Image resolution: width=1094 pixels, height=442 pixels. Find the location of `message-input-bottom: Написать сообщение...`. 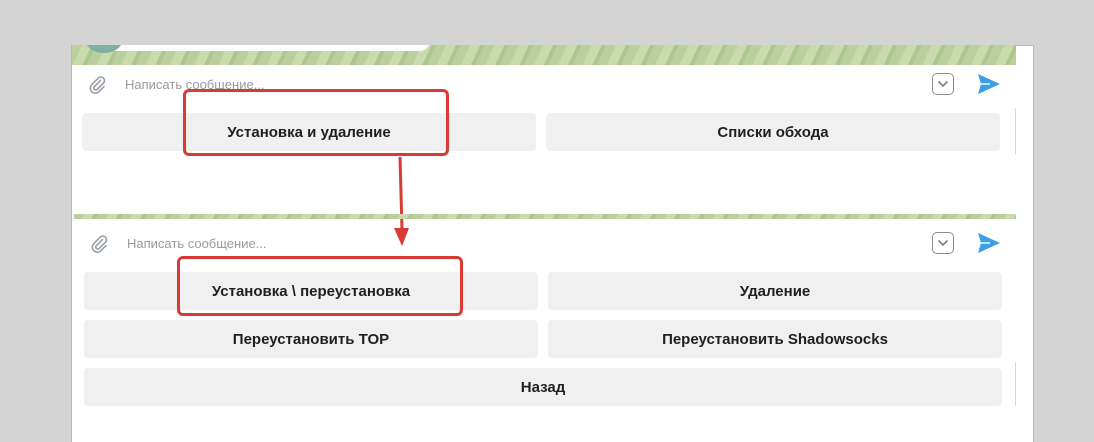

message-input-bottom: Написать сообщение... is located at coordinates (529, 243).